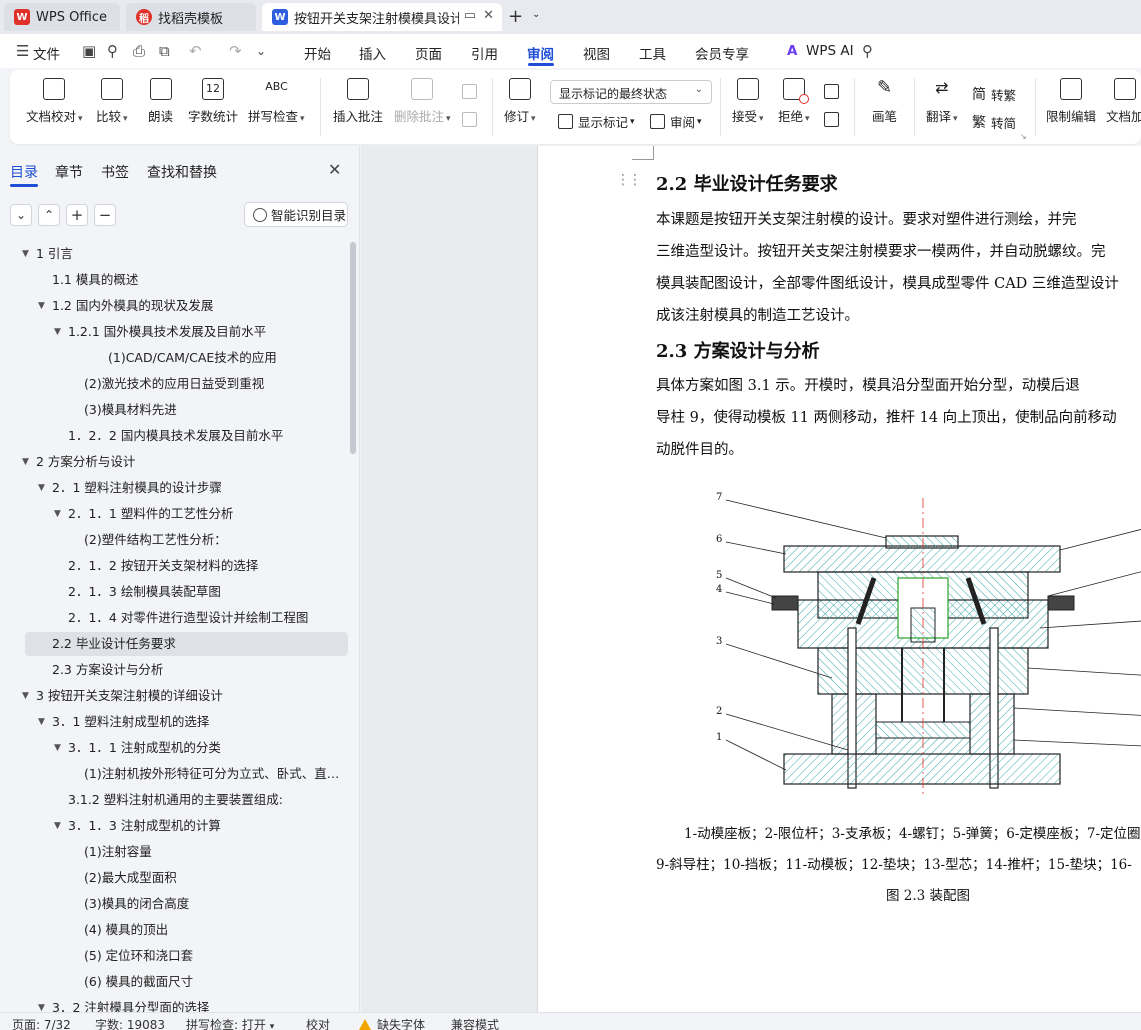 This screenshot has width=1141, height=1030. What do you see at coordinates (112, 101) in the screenshot?
I see `compare-button: 比较 ▾` at bounding box center [112, 101].